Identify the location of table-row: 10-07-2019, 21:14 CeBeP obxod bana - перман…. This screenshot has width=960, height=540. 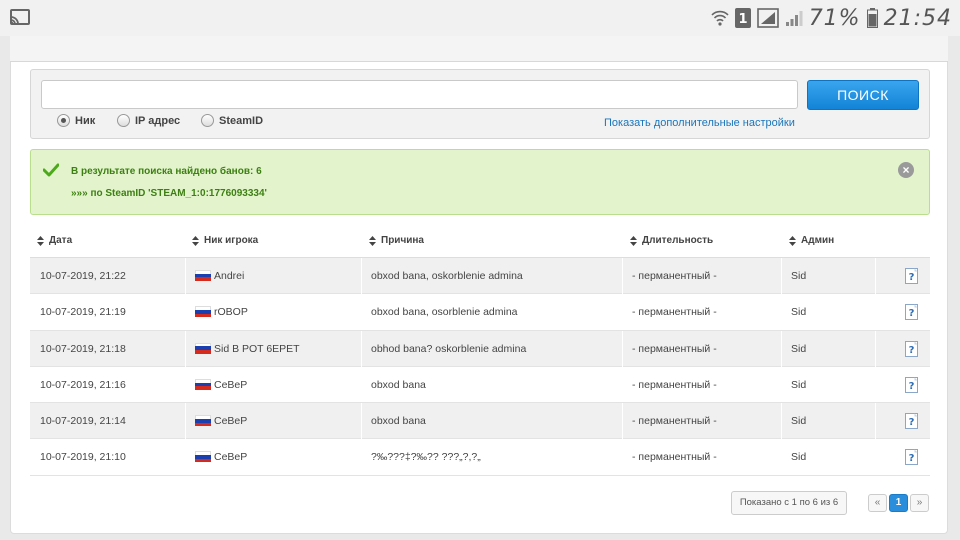
(480, 421).